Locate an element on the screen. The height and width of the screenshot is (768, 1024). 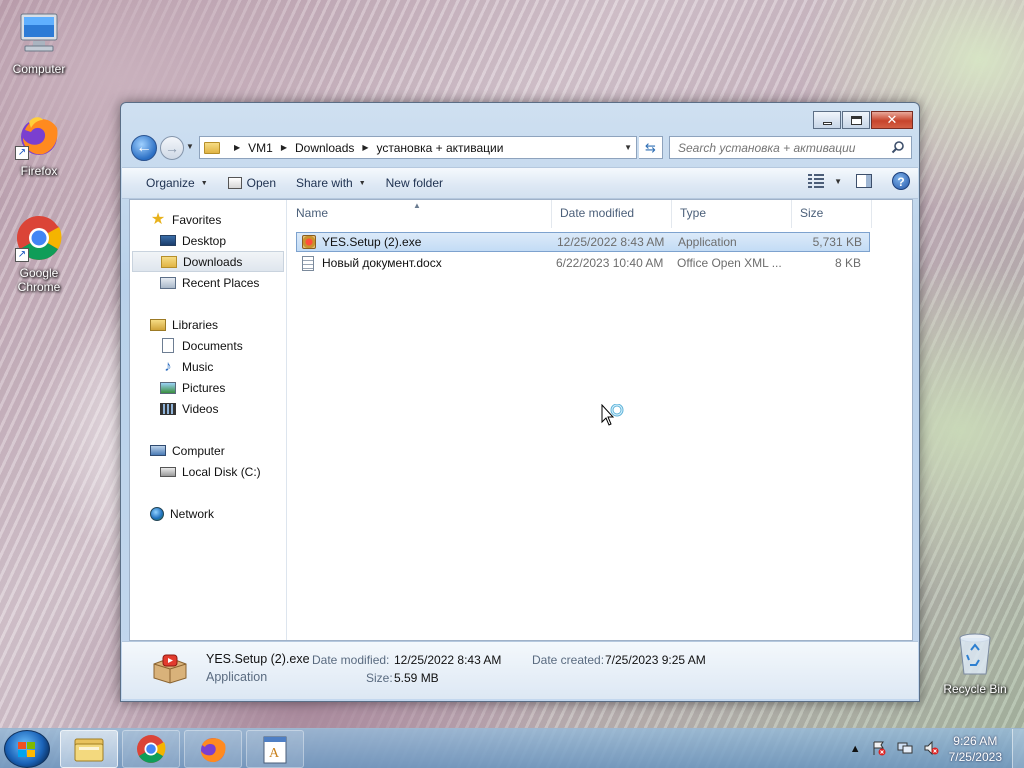
file-name: Новый документ.docx is located at coordinates (382, 263).